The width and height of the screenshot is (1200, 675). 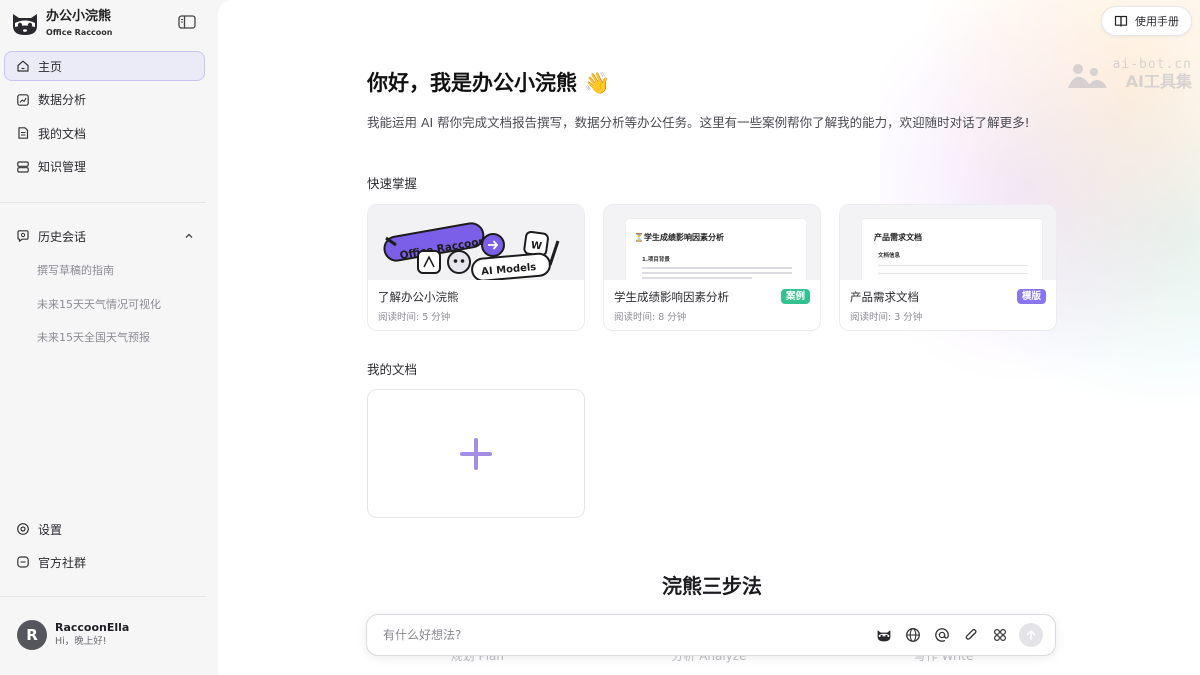 What do you see at coordinates (81, 641) in the screenshot?
I see `user-greeting: Hi，晚上好!` at bounding box center [81, 641].